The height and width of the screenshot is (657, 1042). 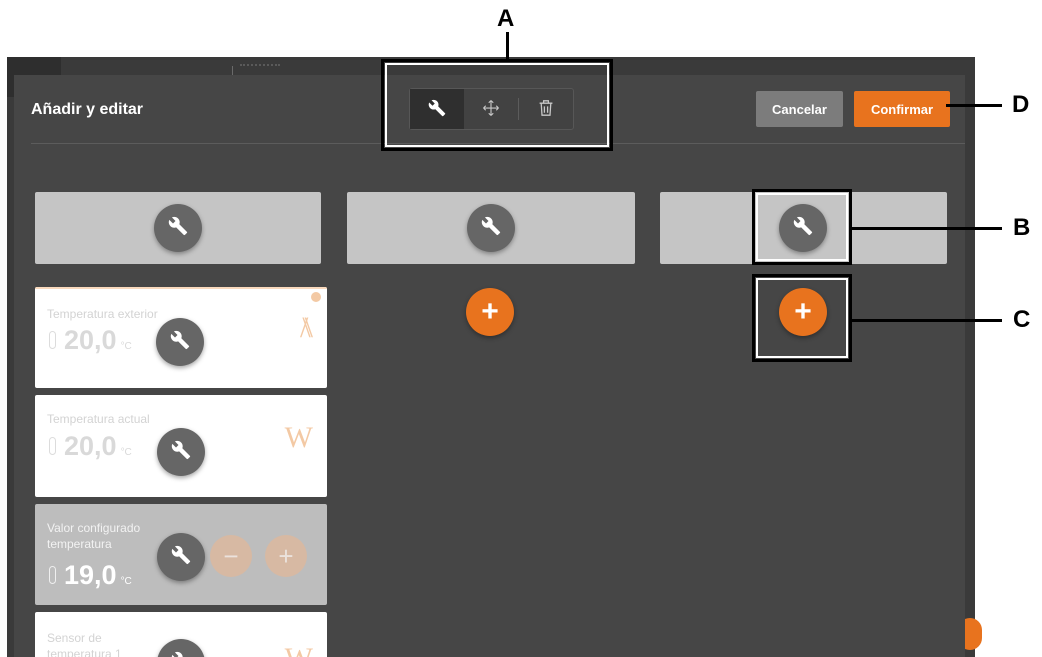 What do you see at coordinates (181, 648) in the screenshot?
I see `edit-tile-4-button` at bounding box center [181, 648].